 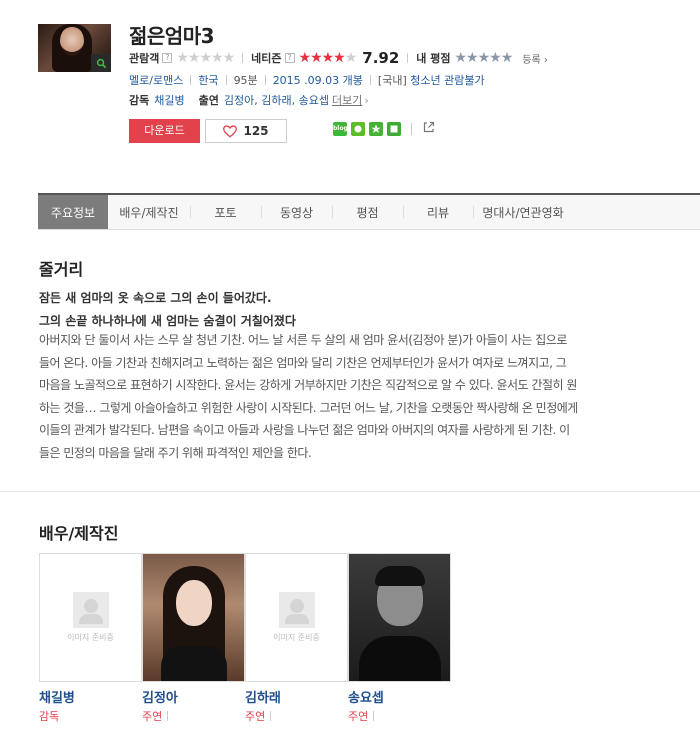 What do you see at coordinates (101, 63) in the screenshot?
I see `magnifier-icon` at bounding box center [101, 63].